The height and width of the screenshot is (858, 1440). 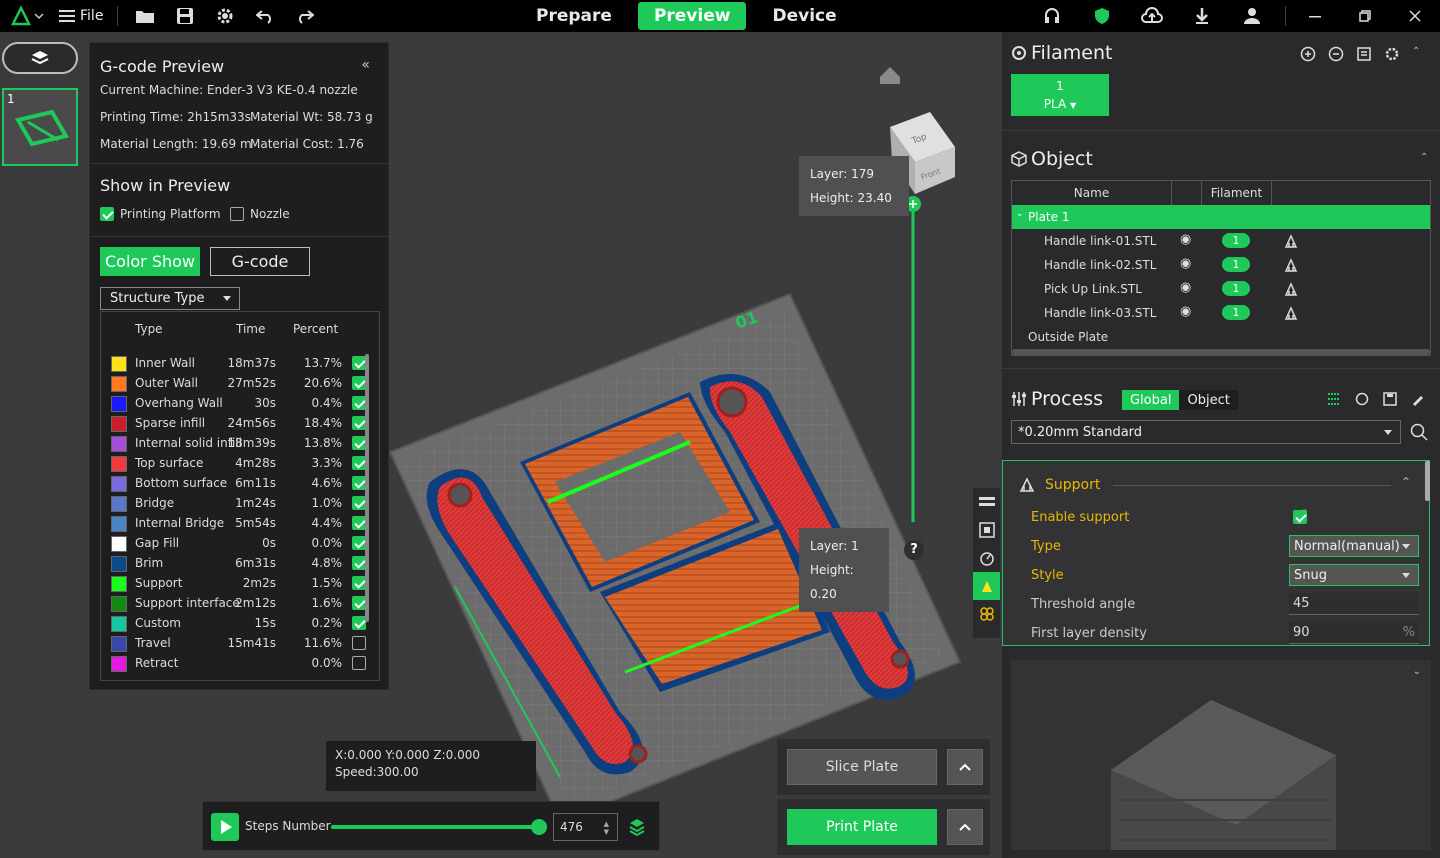 What do you see at coordinates (1354, 633) in the screenshot?
I see `first-layer-density-input: 90%` at bounding box center [1354, 633].